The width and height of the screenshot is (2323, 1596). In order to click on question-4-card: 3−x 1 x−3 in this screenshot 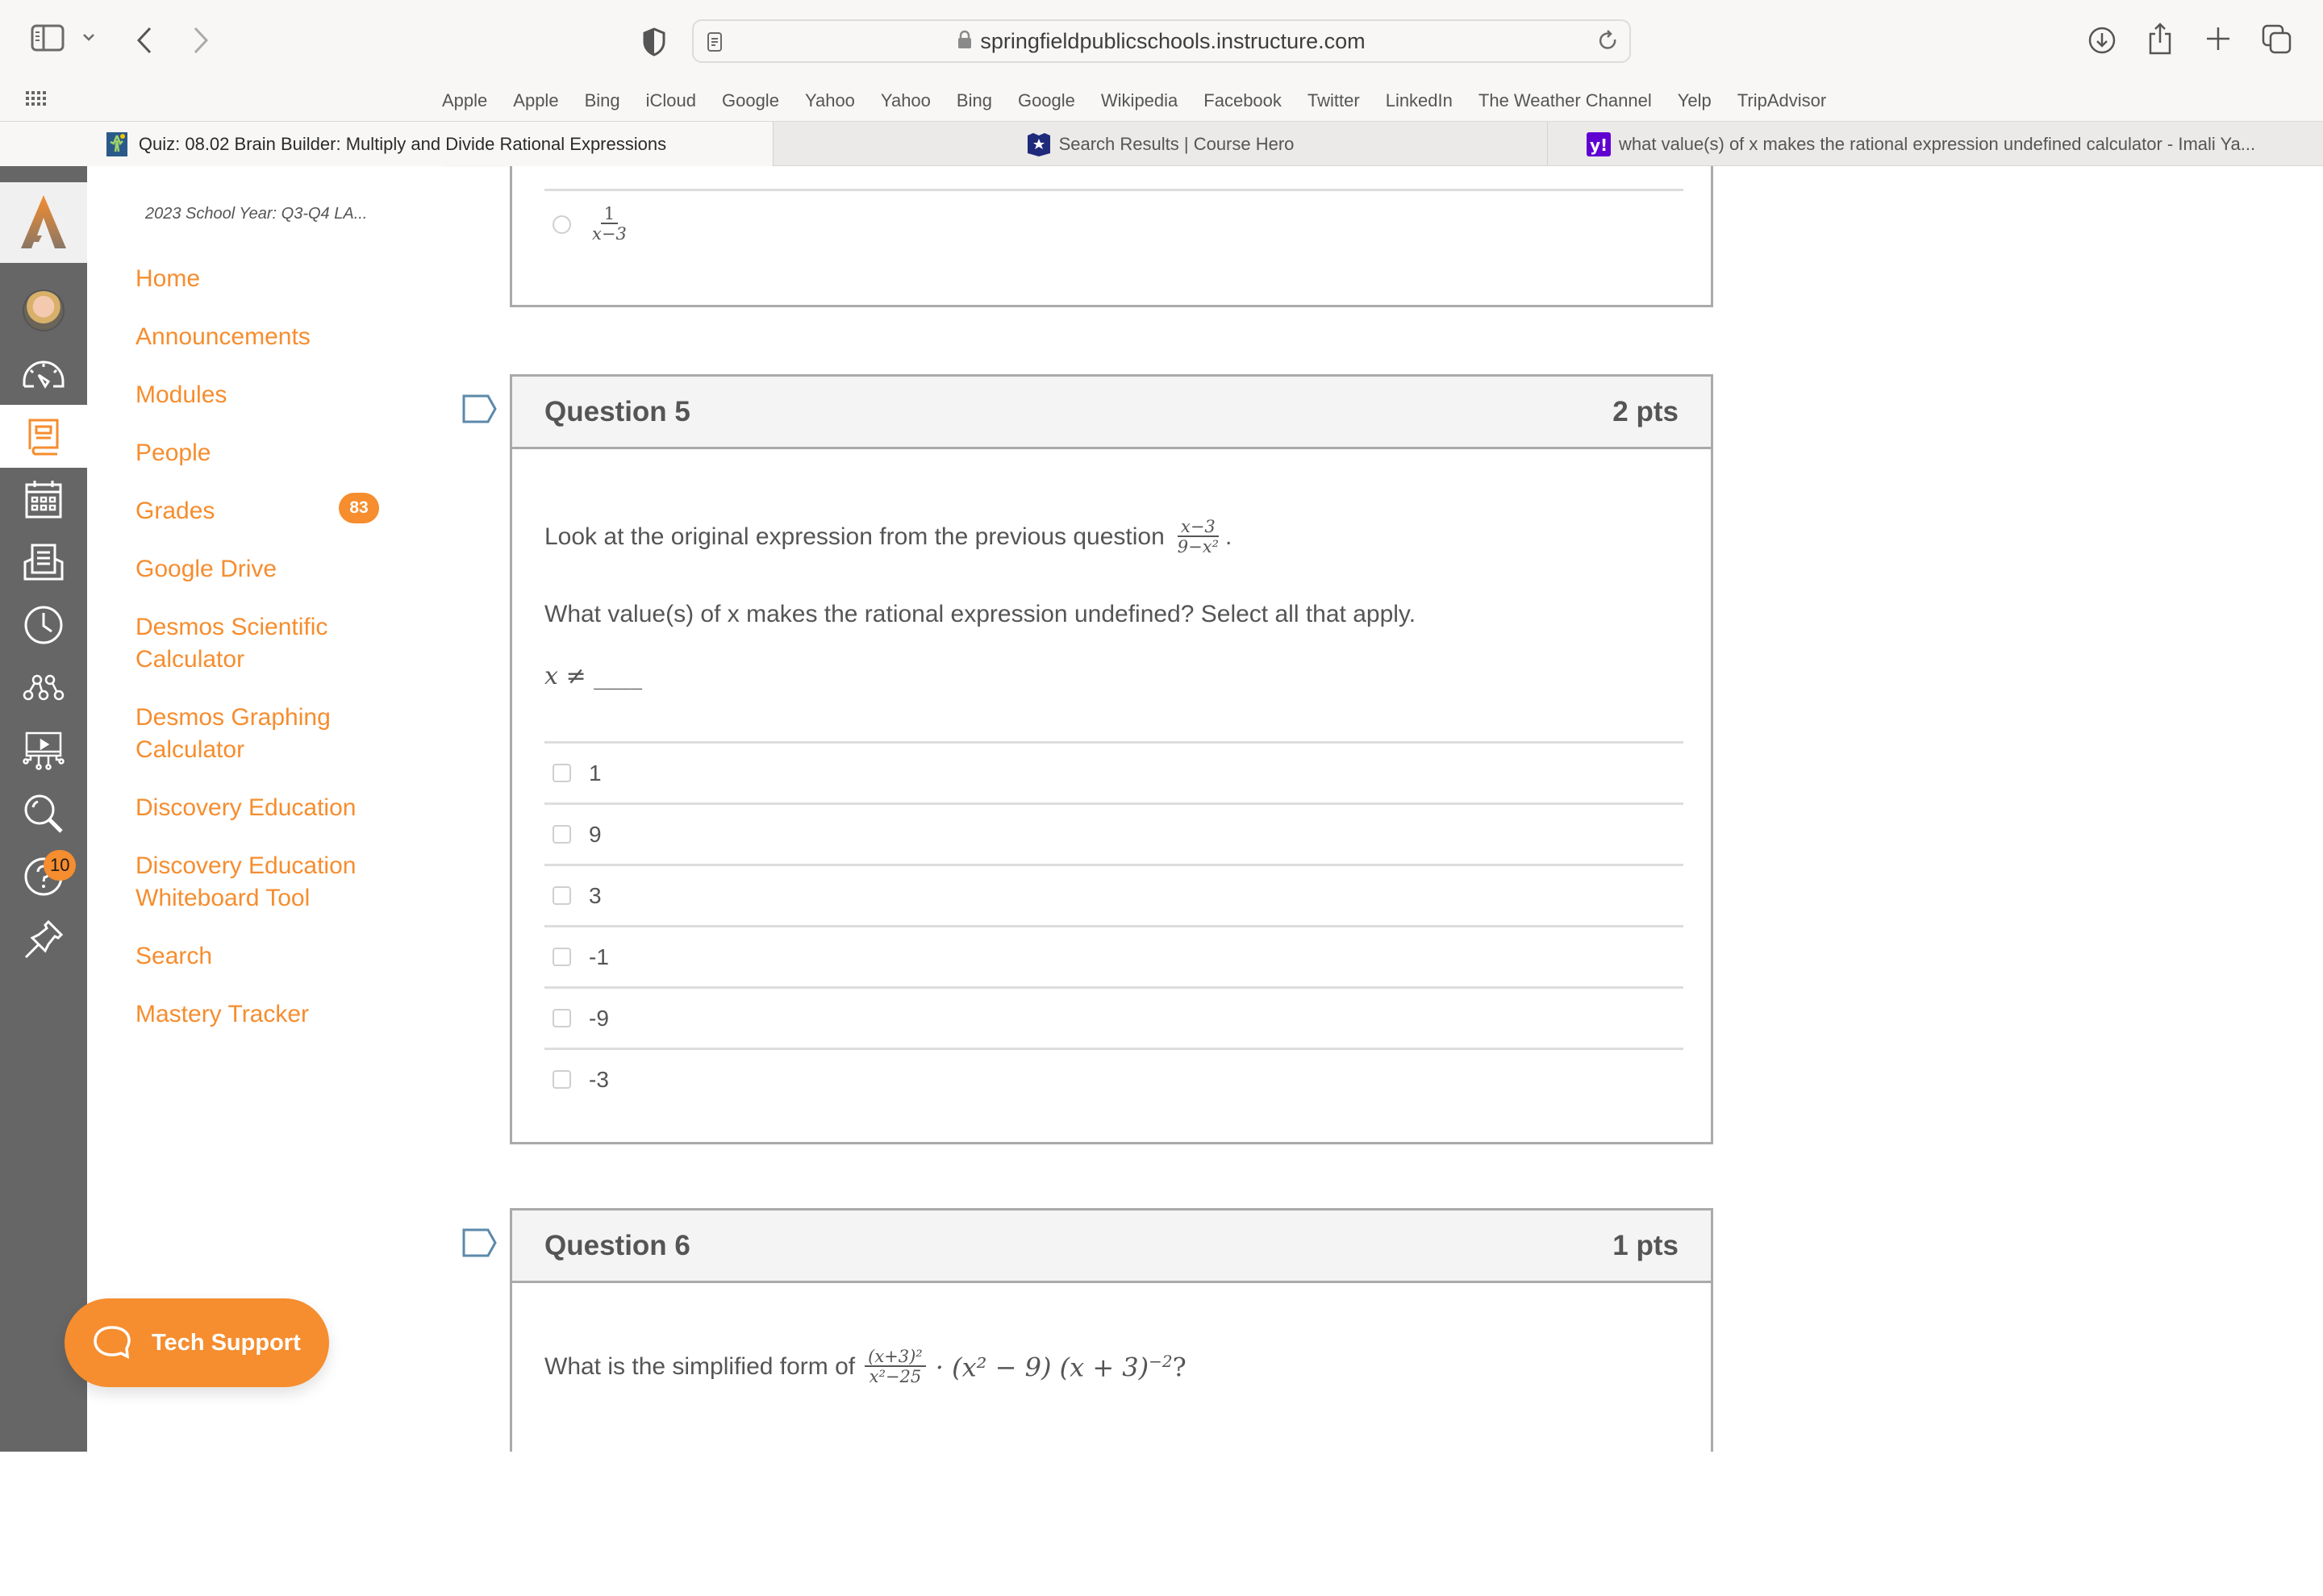, I will do `click(1111, 236)`.